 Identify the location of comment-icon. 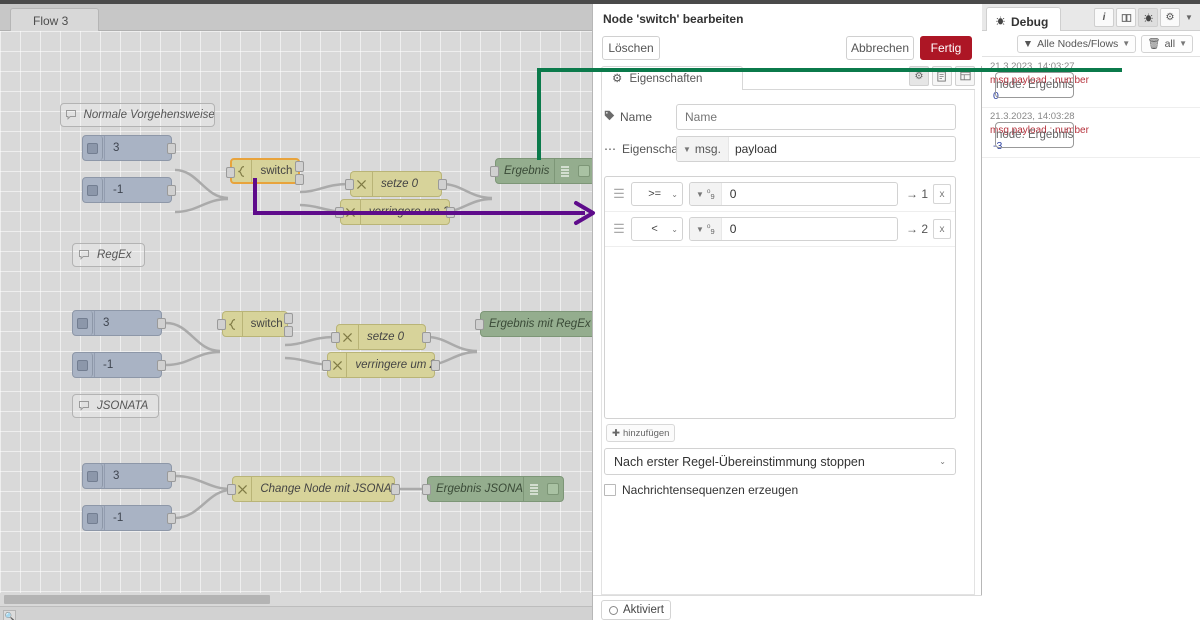
(71, 115).